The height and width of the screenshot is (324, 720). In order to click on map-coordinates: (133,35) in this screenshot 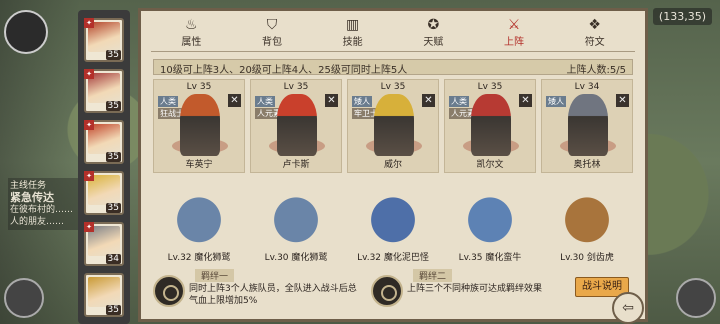, I will do `click(682, 16)`.